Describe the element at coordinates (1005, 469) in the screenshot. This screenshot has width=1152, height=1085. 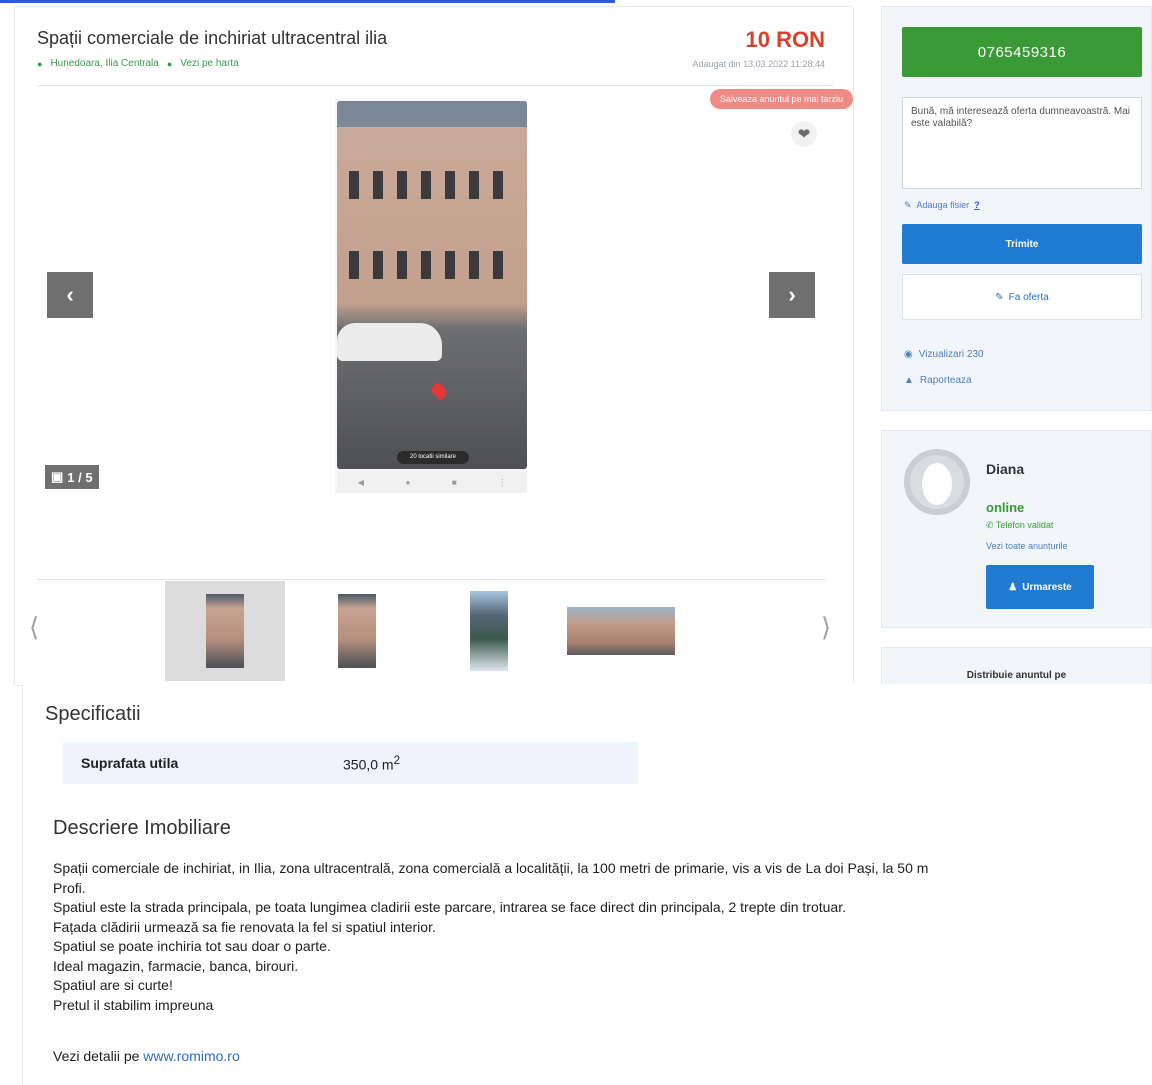
I see `seller-name: Diana` at that location.